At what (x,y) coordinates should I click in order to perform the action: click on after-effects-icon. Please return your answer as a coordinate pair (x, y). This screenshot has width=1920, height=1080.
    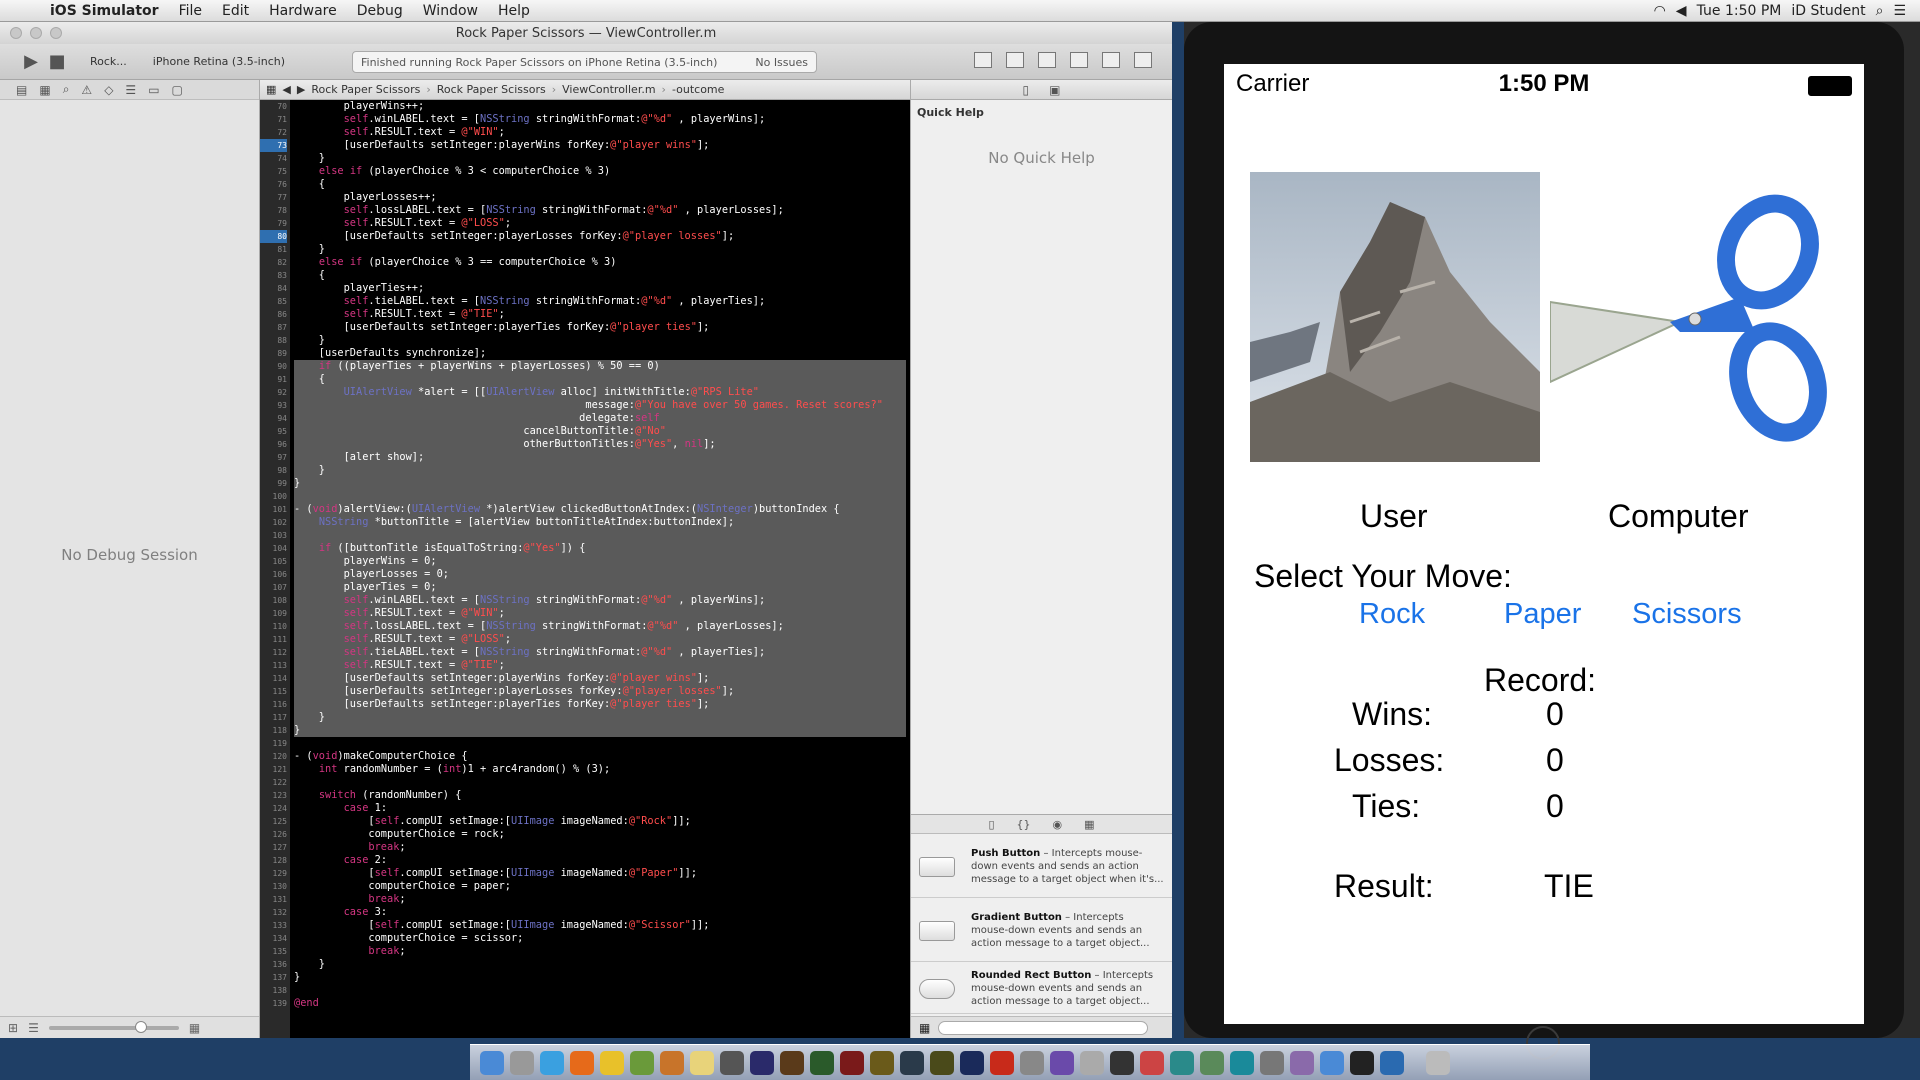
    Looking at the image, I should click on (762, 1062).